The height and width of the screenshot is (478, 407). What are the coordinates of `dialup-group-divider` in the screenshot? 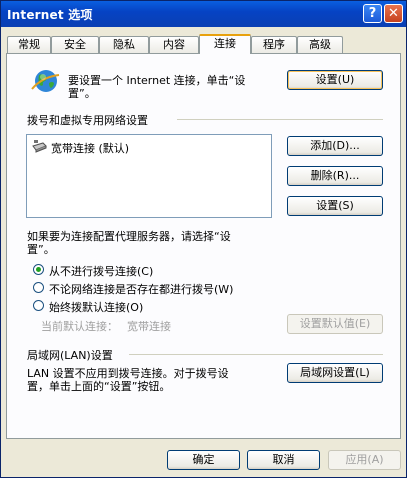 It's located at (280, 119).